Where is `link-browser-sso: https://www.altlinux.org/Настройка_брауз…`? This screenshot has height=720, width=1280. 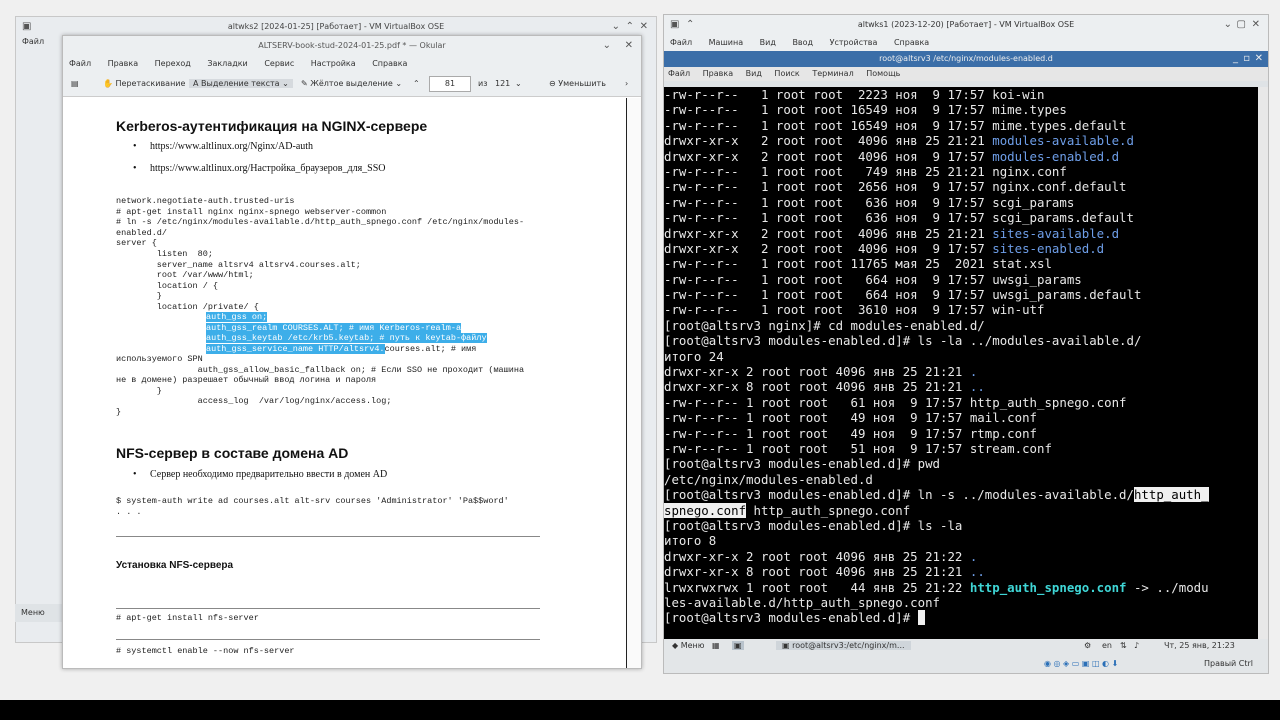
link-browser-sso: https://www.altlinux.org/Настройка_брауз… is located at coordinates (268, 168).